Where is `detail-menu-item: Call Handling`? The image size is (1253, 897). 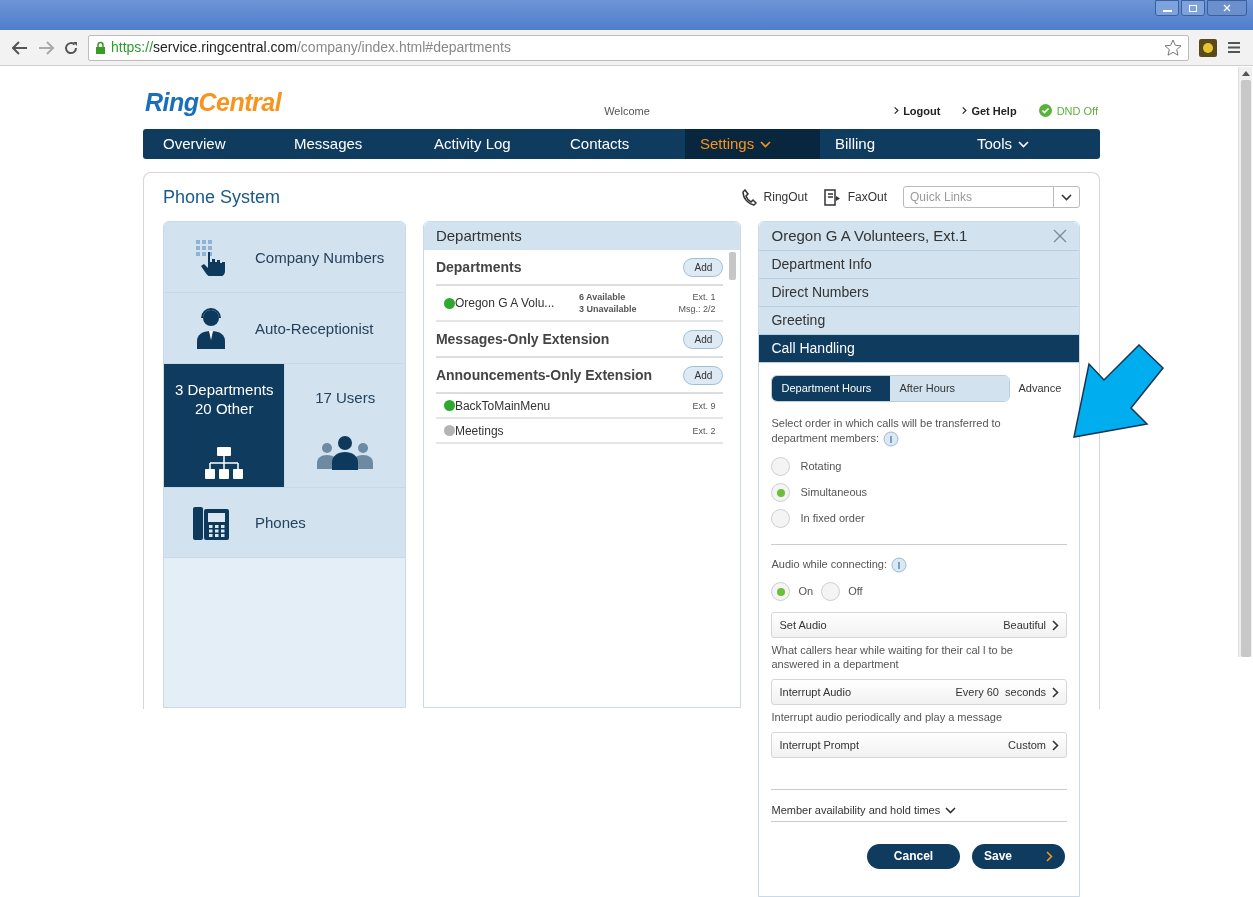 detail-menu-item: Call Handling is located at coordinates (919, 349).